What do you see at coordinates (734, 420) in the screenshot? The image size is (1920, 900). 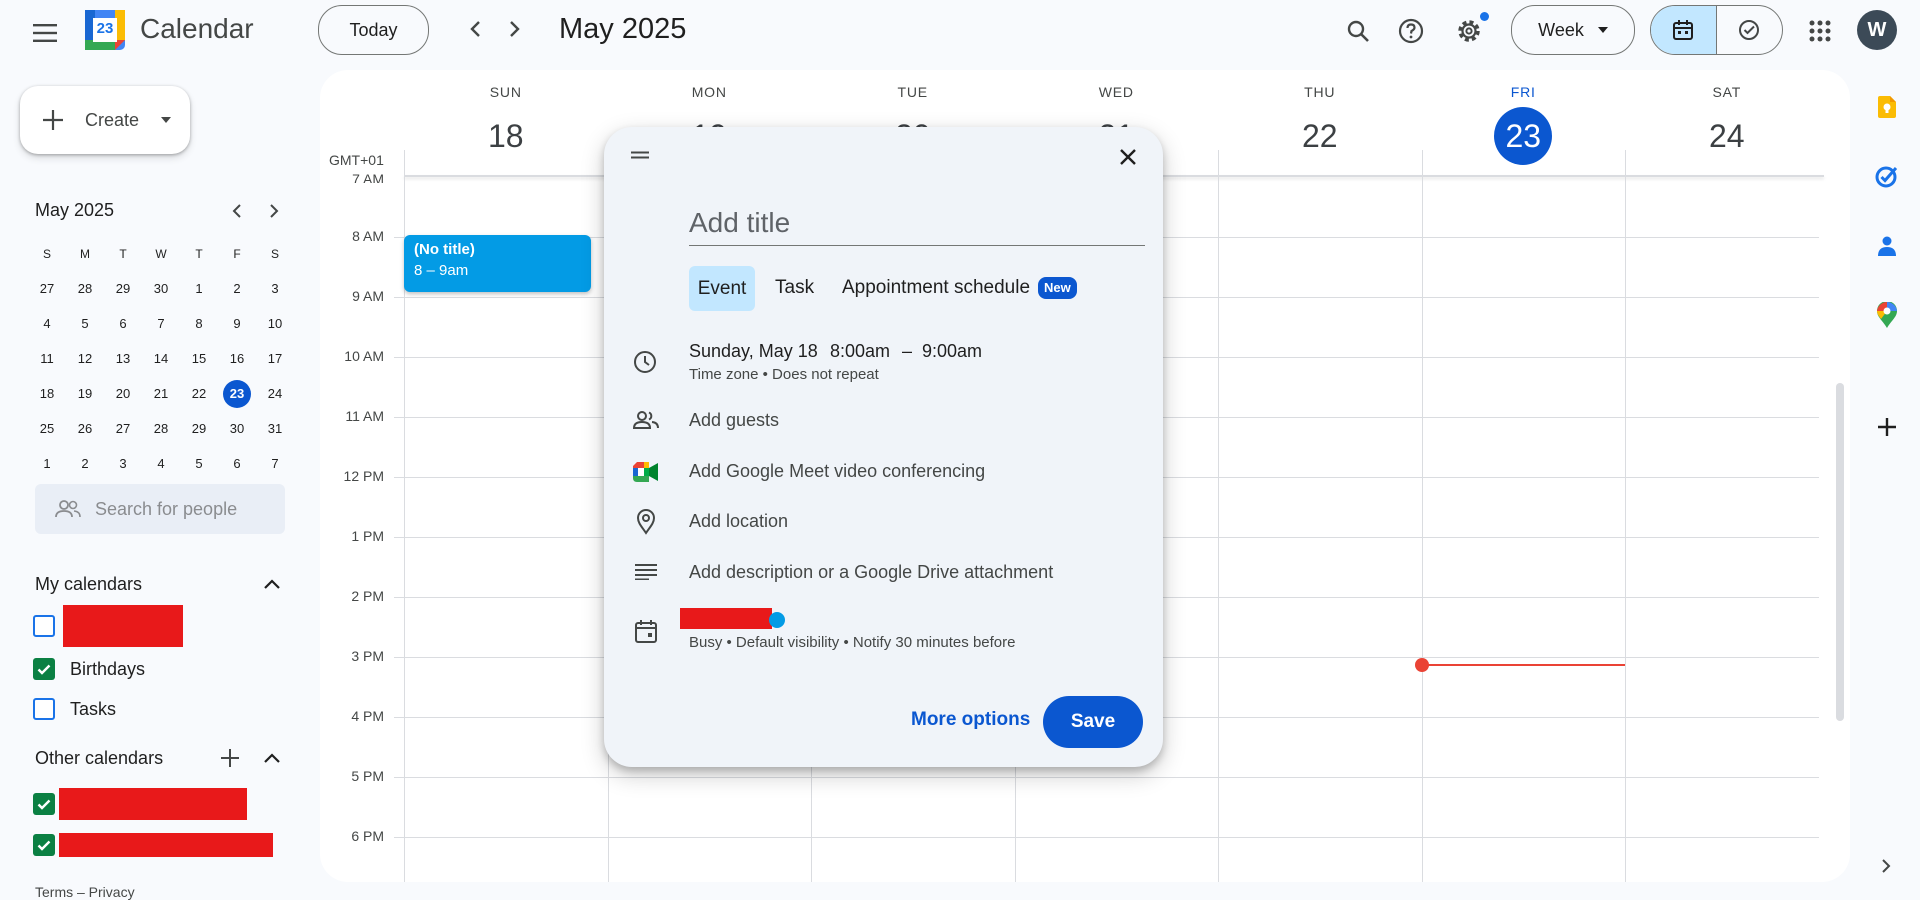 I see `add-guests: Add guests` at bounding box center [734, 420].